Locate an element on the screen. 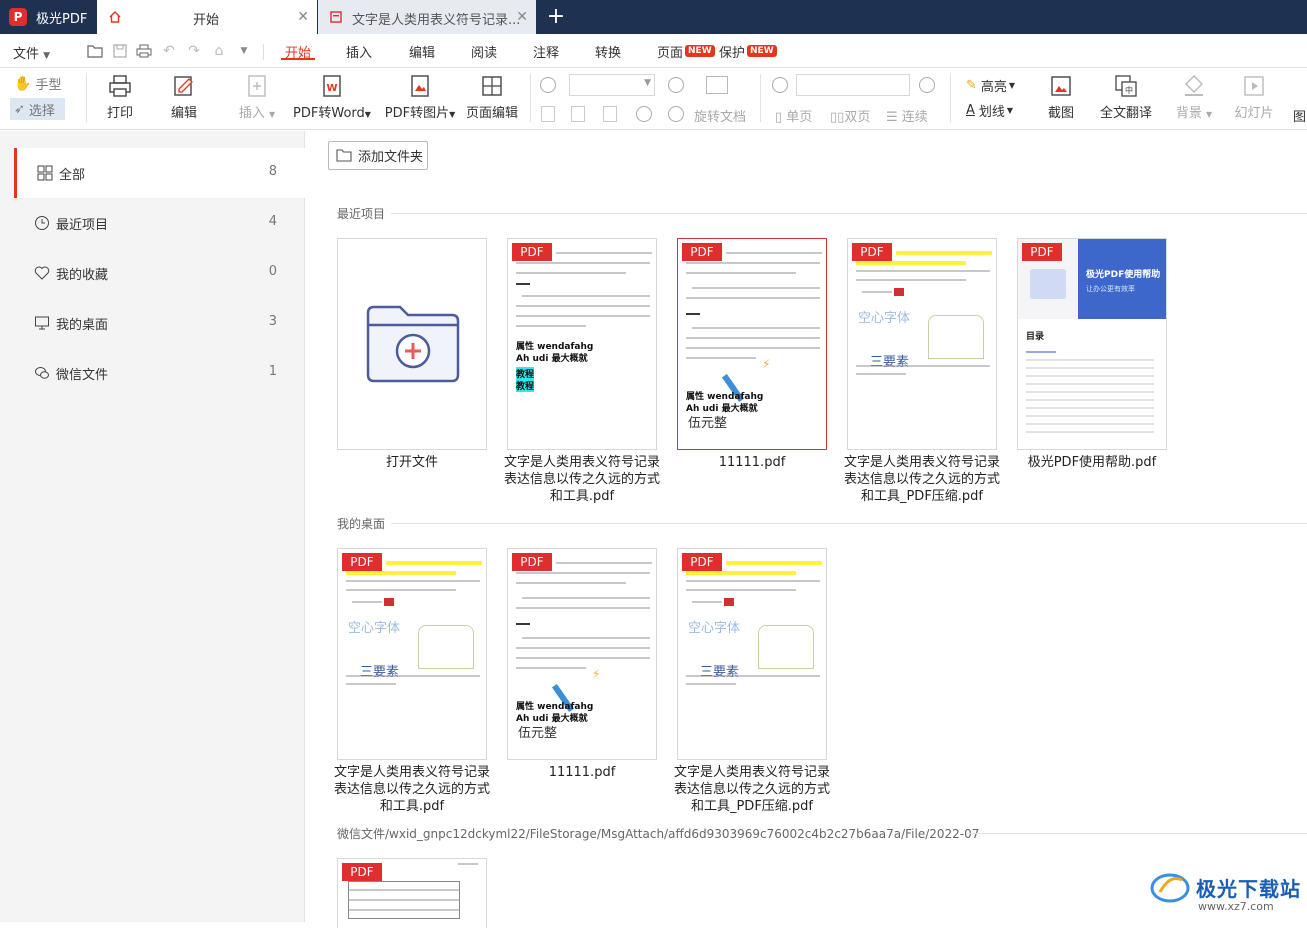 Image resolution: width=1307 pixels, height=928 pixels. sidebar-item-wechat: 微信文件 1 is located at coordinates (159, 373).